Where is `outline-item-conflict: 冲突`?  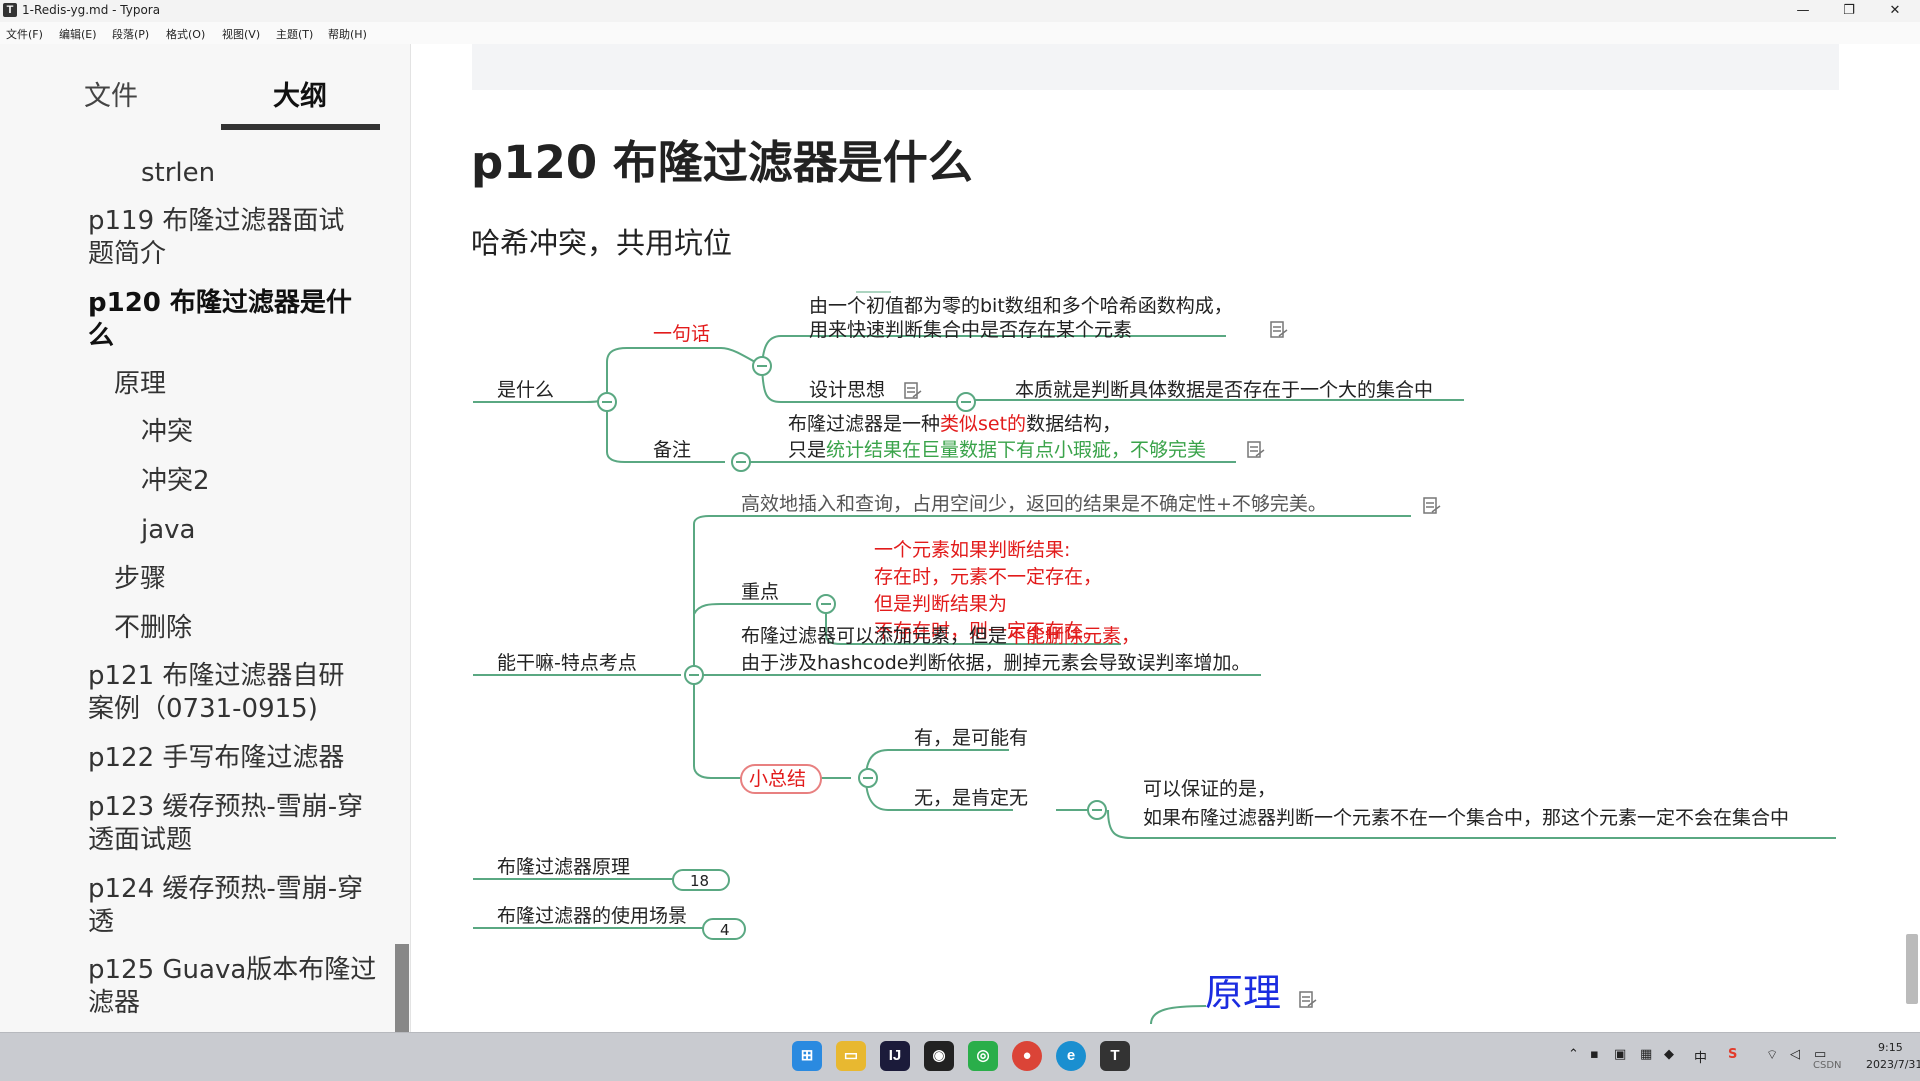
outline-item-conflict: 冲突 is located at coordinates (167, 432).